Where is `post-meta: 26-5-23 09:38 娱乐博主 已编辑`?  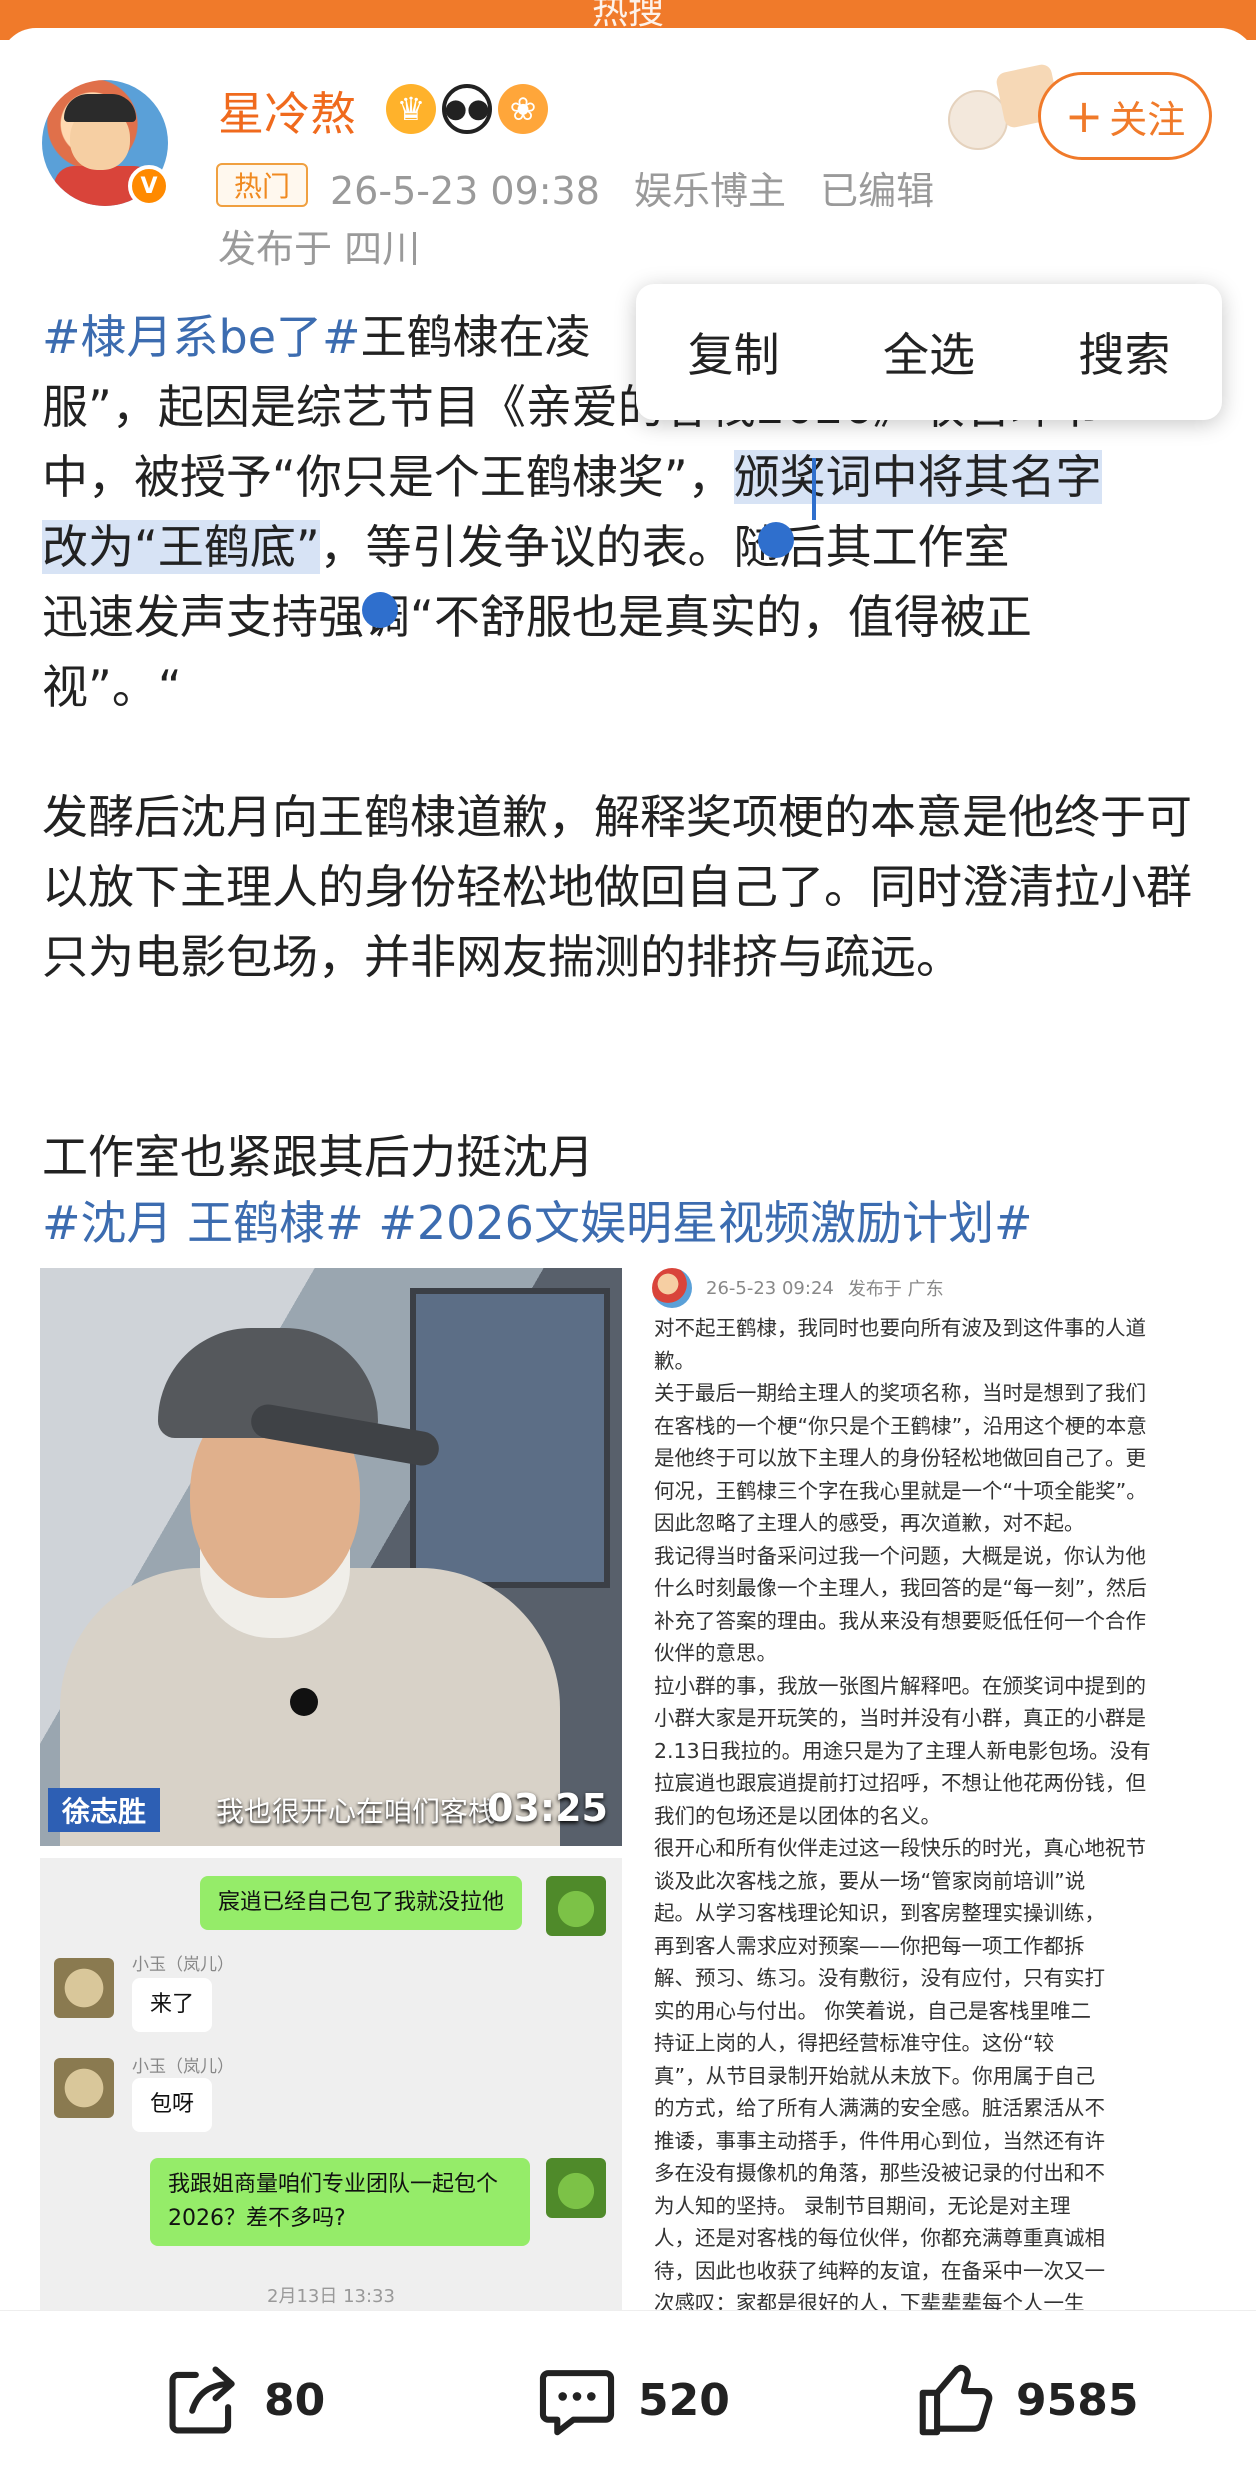 post-meta: 26-5-23 09:38 娱乐博主 已编辑 is located at coordinates (643, 187).